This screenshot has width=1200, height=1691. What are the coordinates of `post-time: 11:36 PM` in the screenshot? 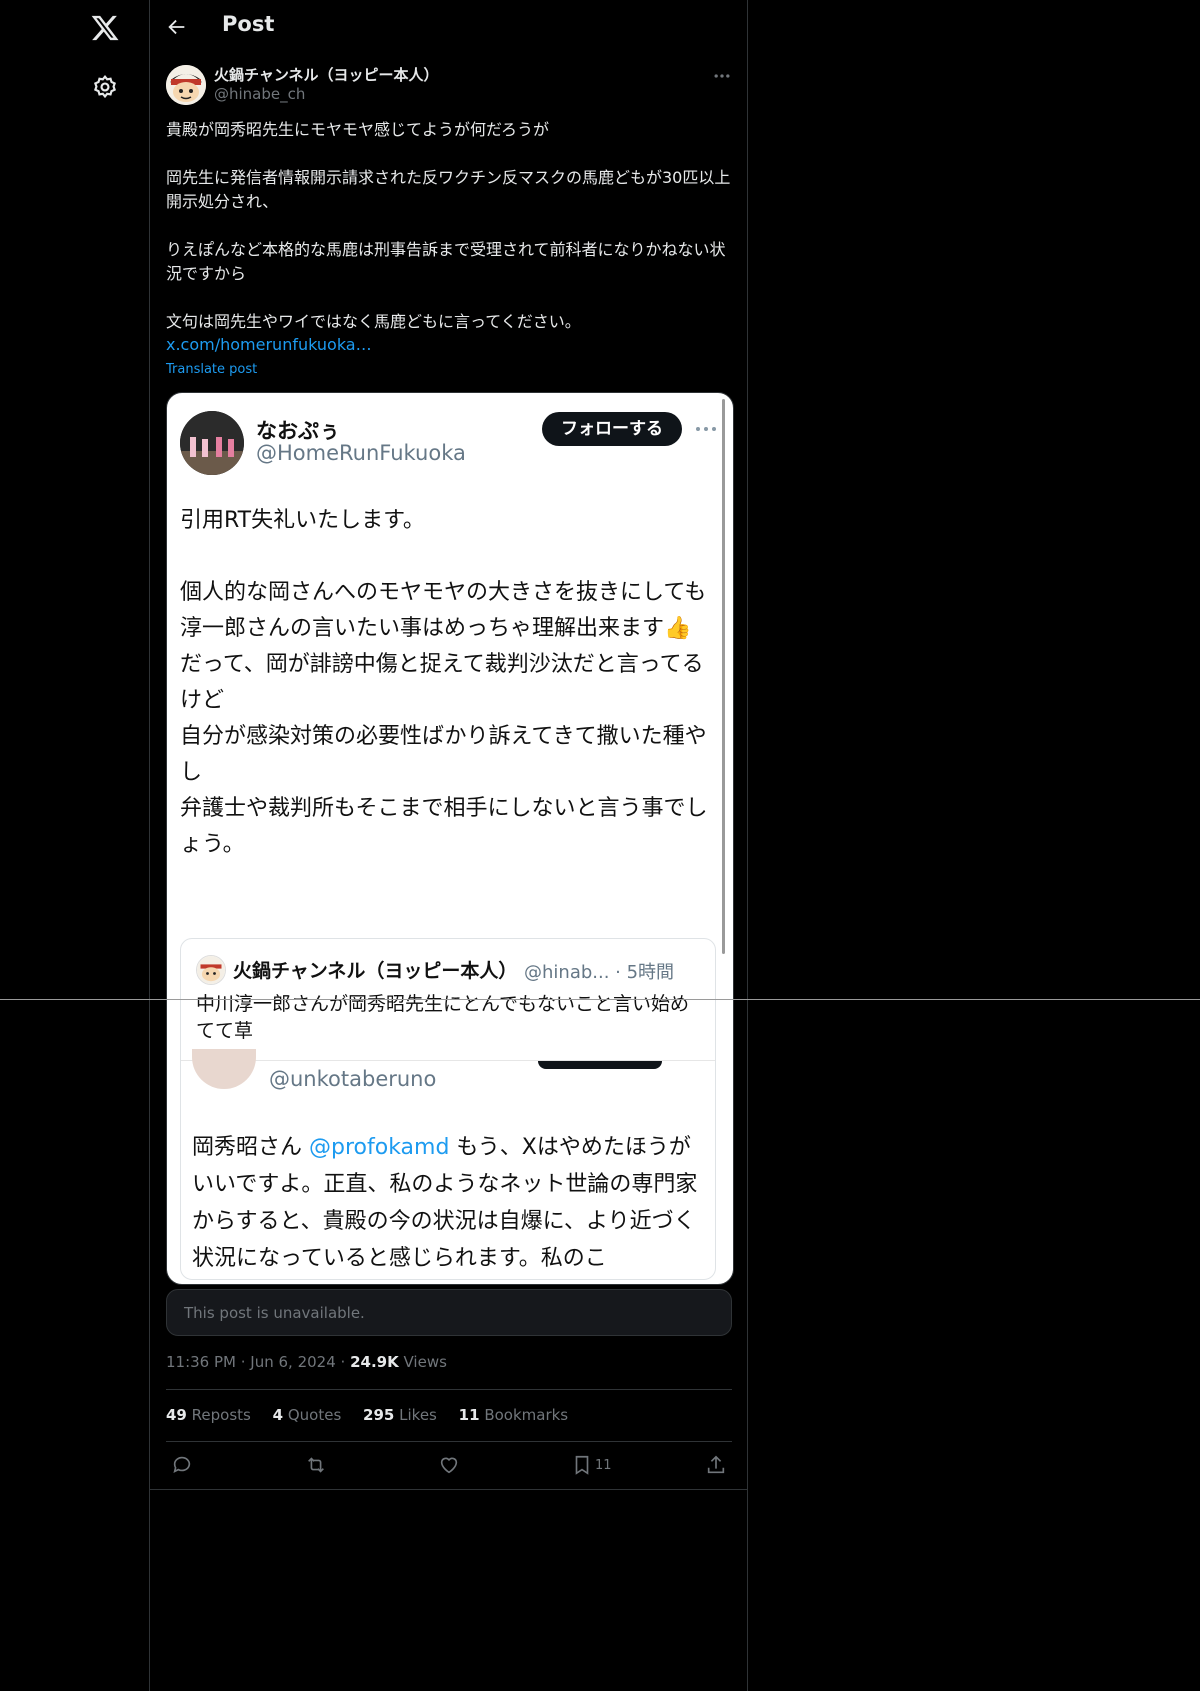 It's located at (201, 1362).